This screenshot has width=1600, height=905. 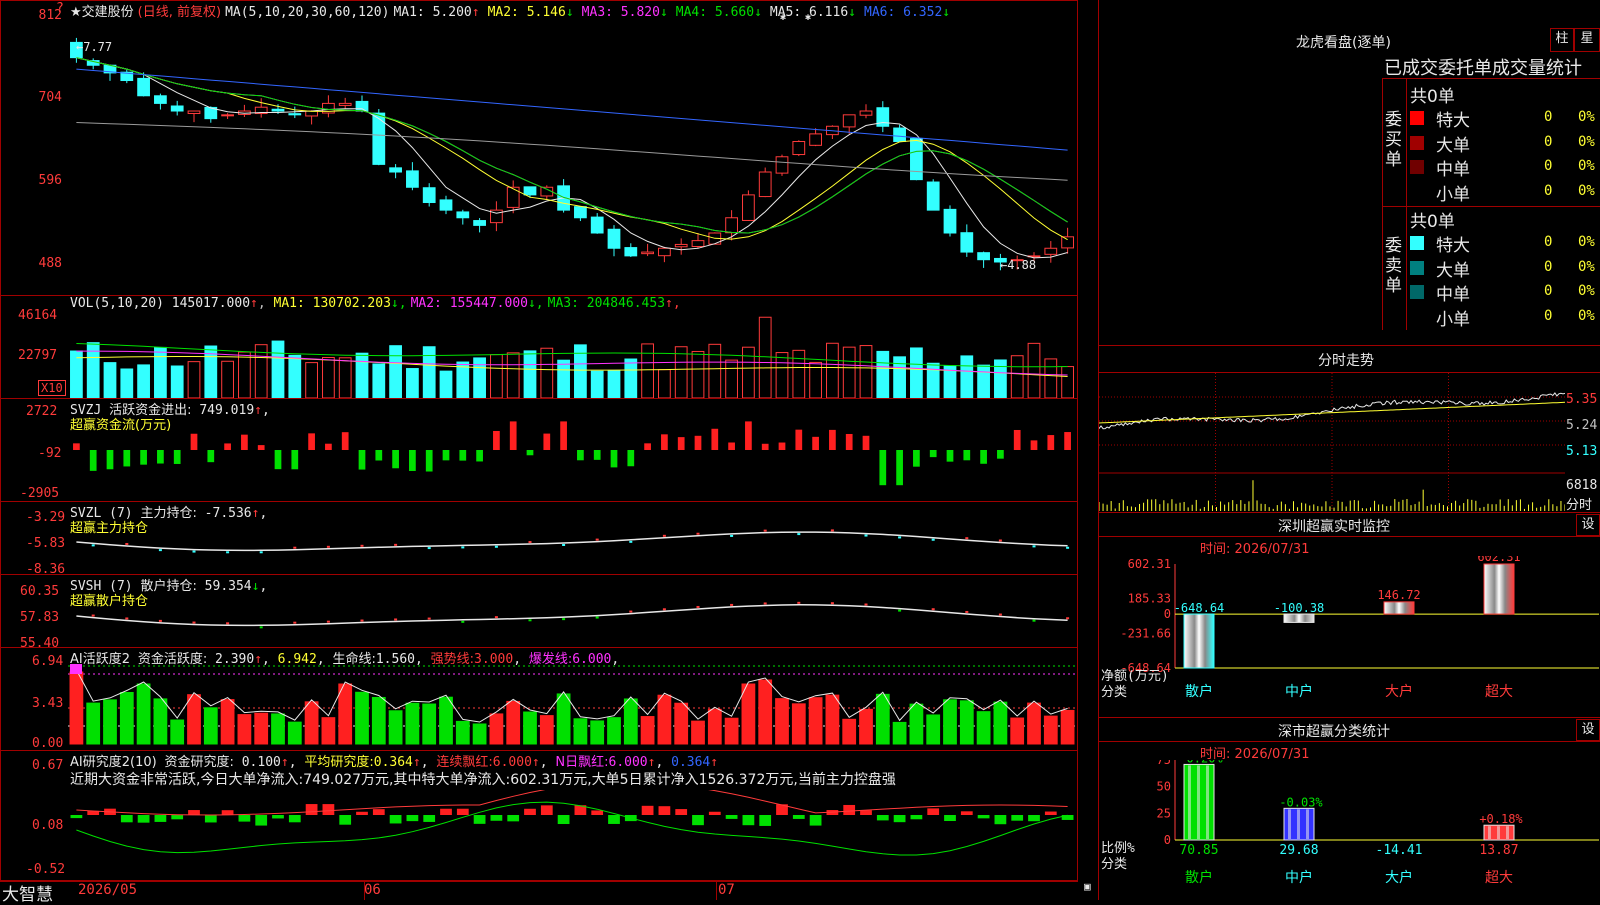 What do you see at coordinates (1587, 40) in the screenshot?
I see `star-view-button: 星` at bounding box center [1587, 40].